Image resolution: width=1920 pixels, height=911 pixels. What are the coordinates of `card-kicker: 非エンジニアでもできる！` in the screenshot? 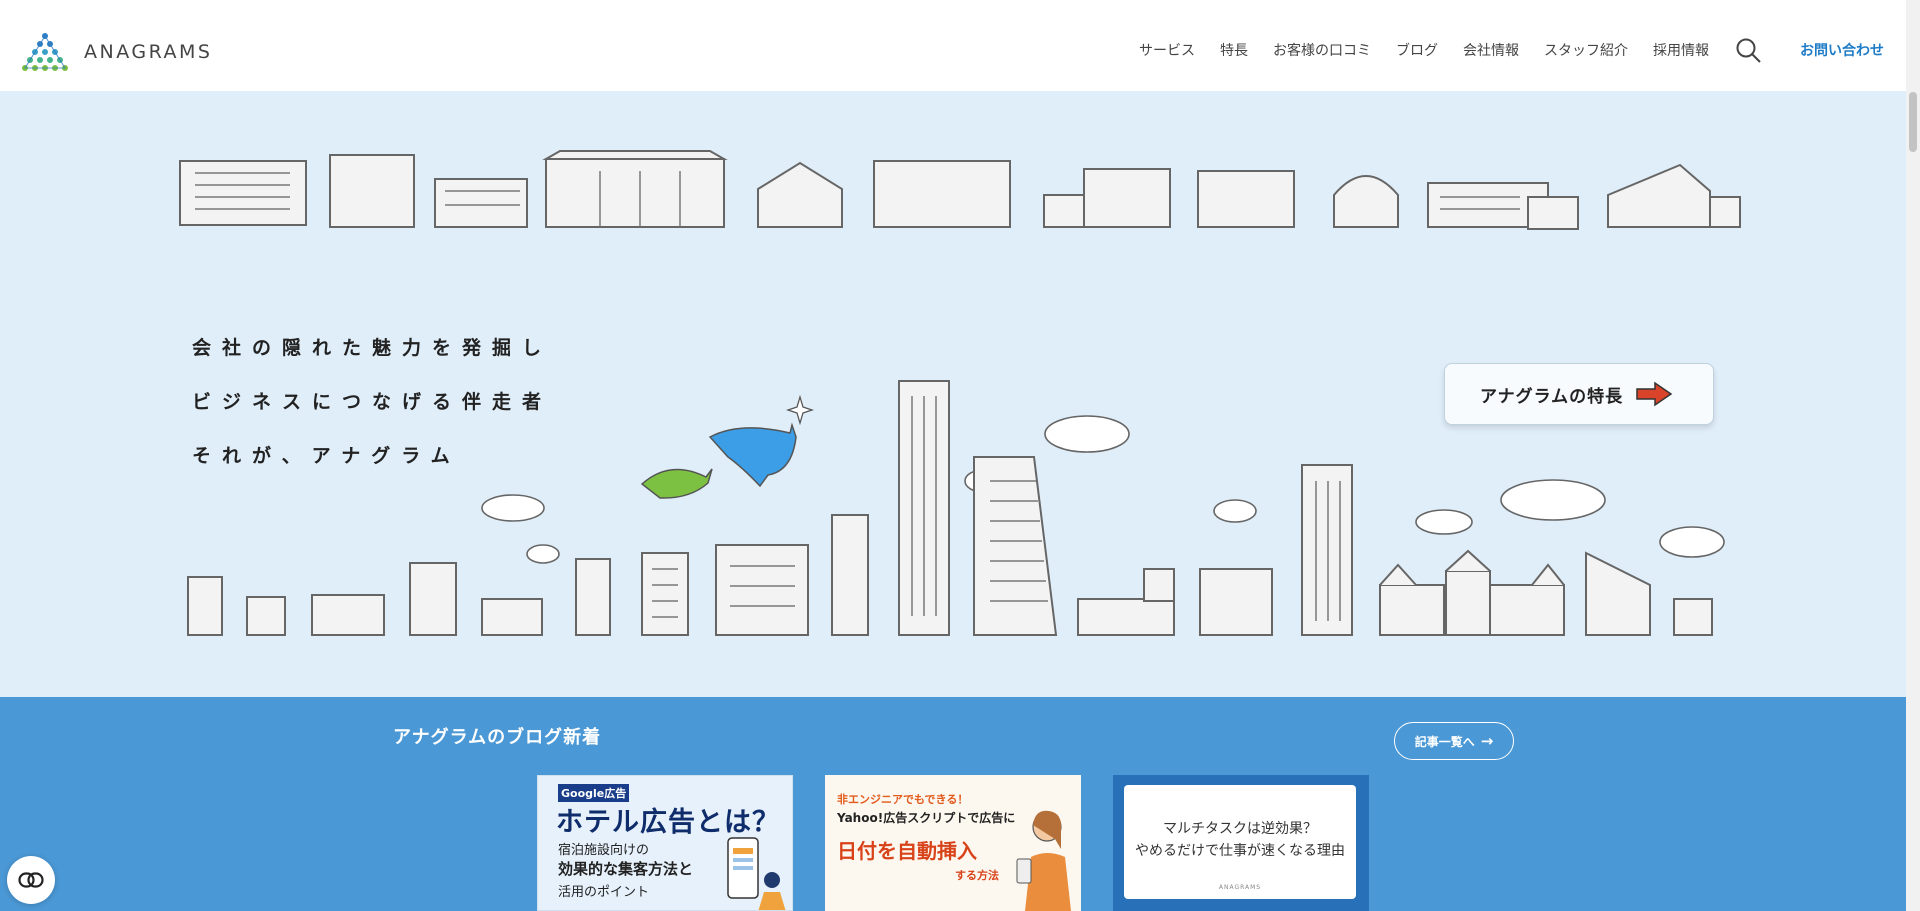 It's located at (903, 799).